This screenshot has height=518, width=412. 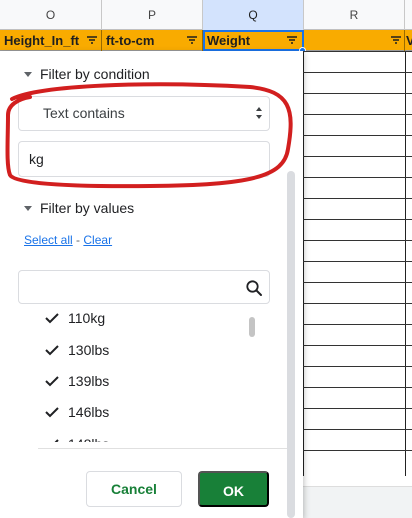 I want to click on filter-by-values-heading: Filter by values, so click(x=87, y=208).